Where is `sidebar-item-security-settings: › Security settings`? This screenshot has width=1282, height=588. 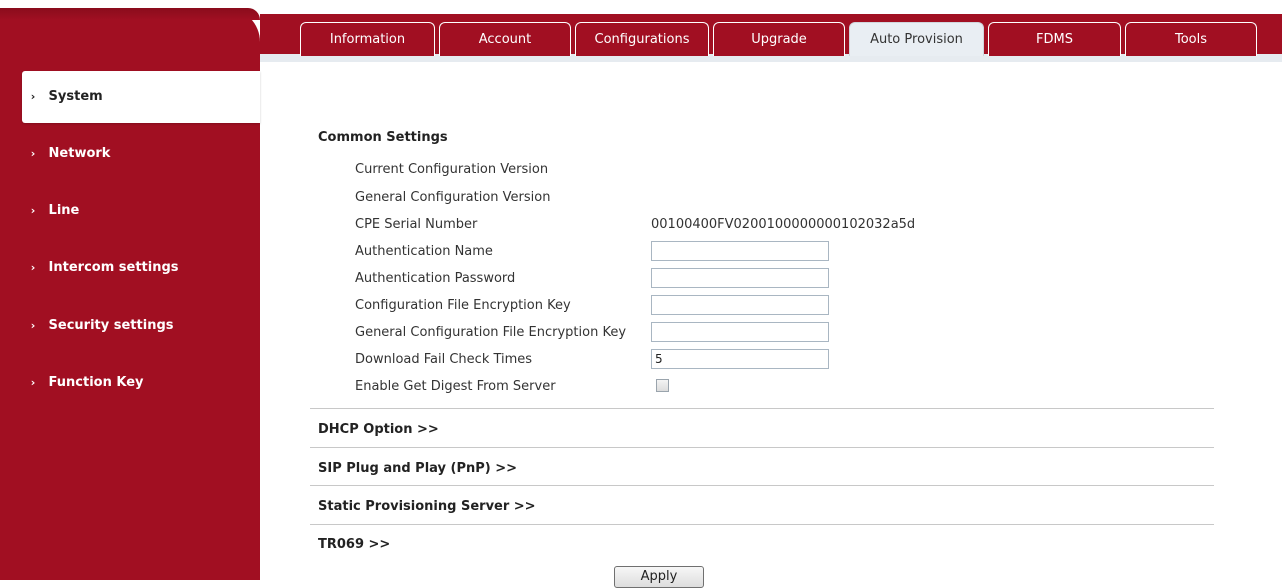
sidebar-item-security-settings: › Security settings is located at coordinates (141, 326).